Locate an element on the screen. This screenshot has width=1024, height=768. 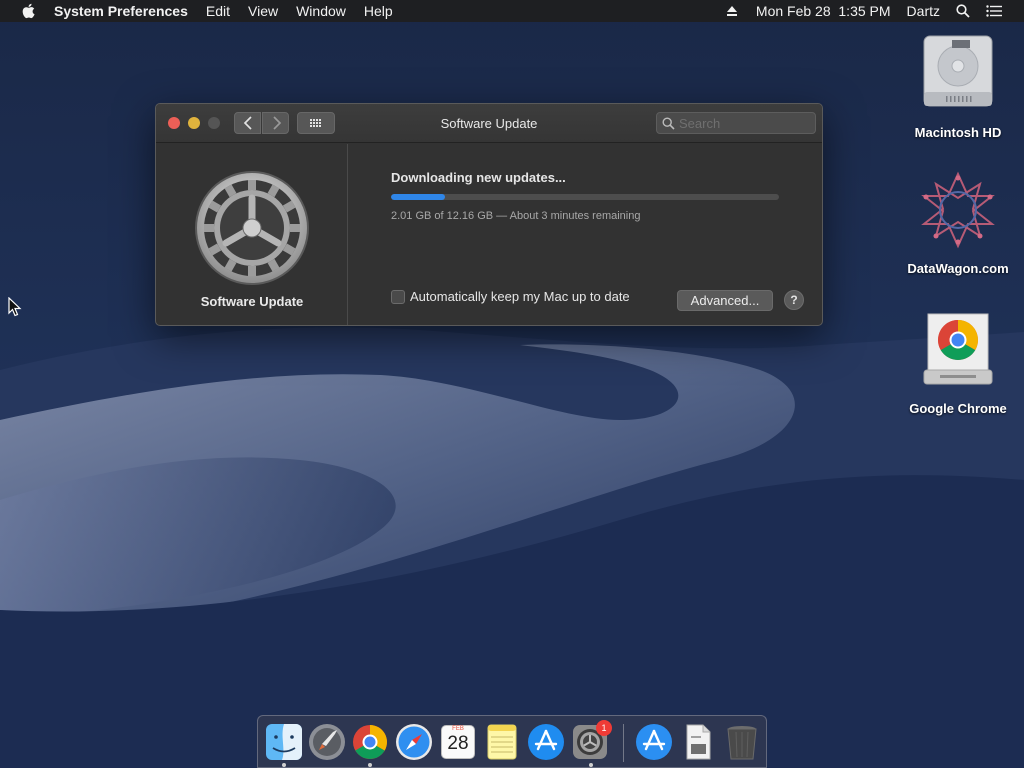
mouse-cursor-icon is located at coordinates (15, 307).